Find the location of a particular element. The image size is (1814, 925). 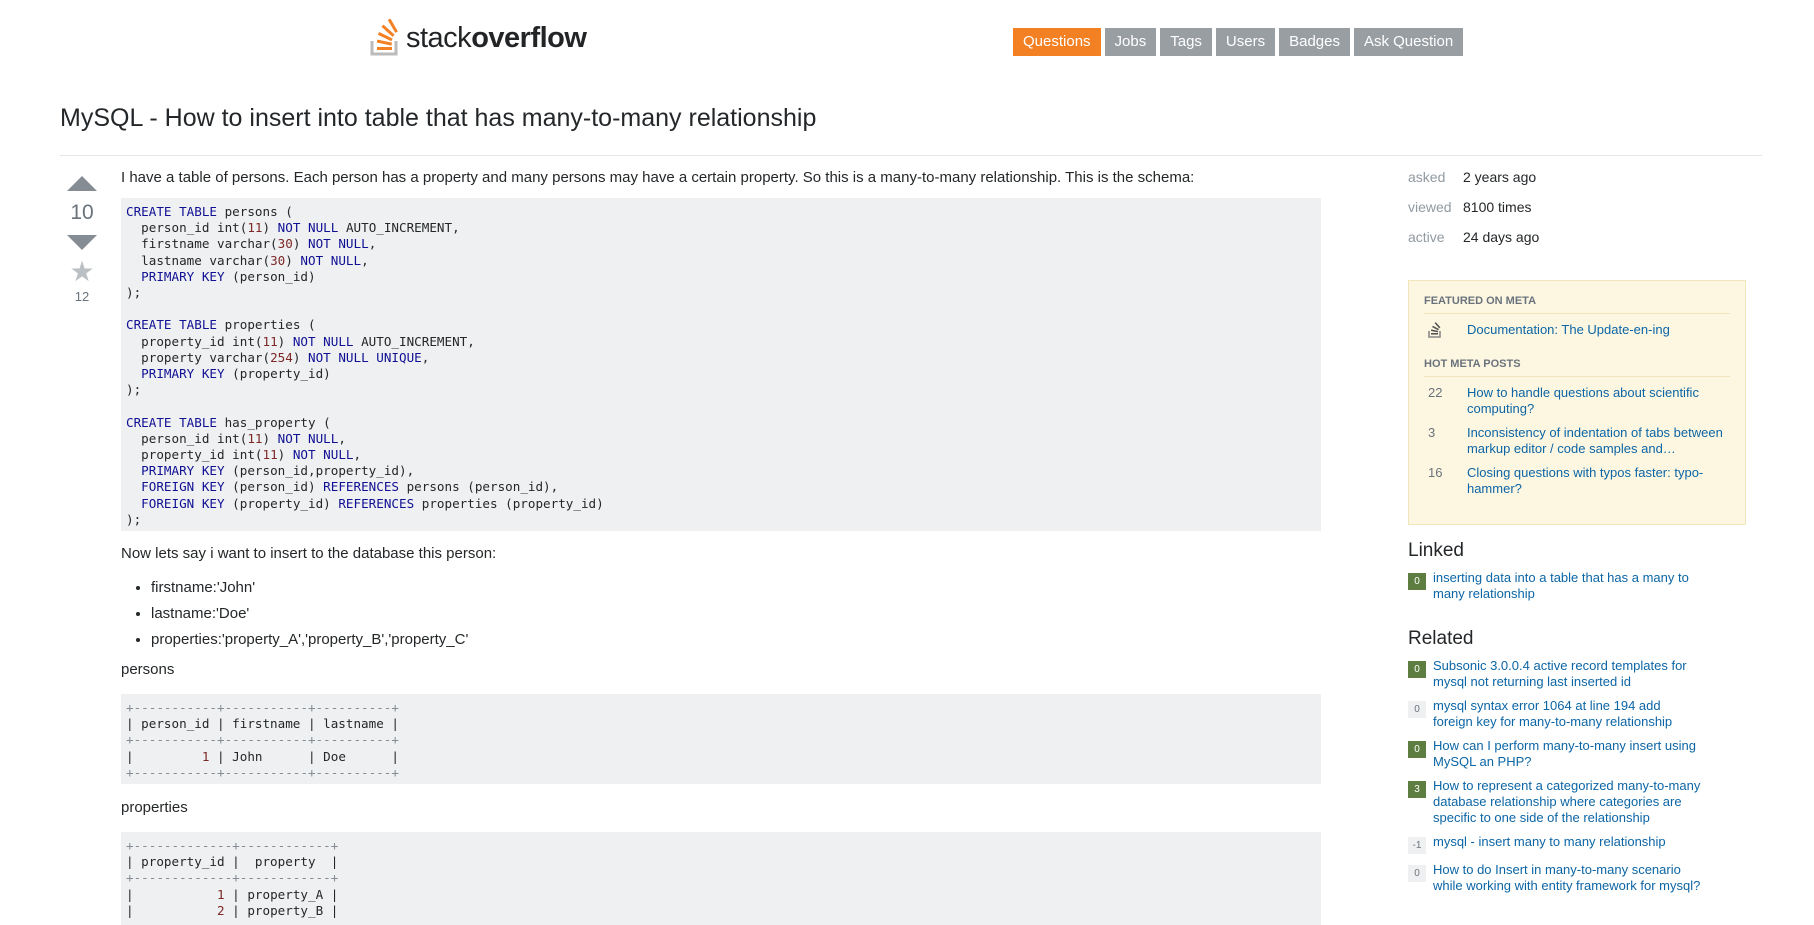

properties-label: properties is located at coordinates (154, 807).